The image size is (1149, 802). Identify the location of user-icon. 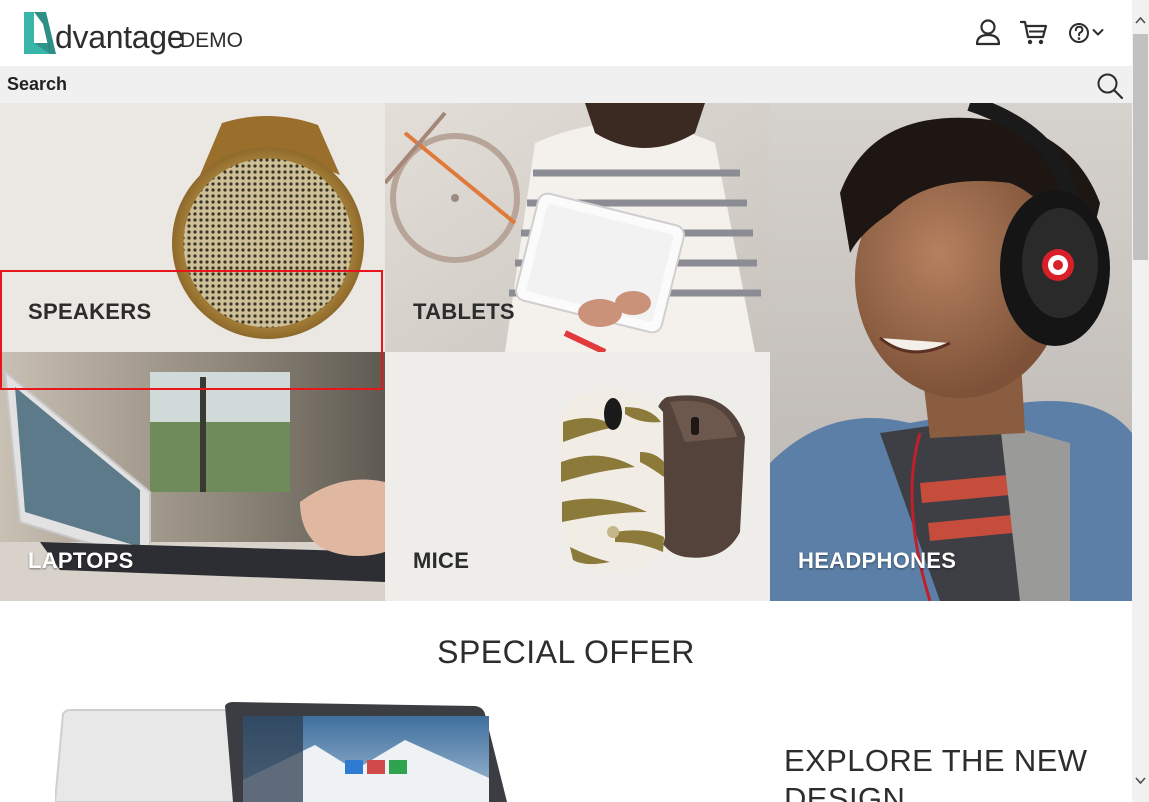
(988, 33).